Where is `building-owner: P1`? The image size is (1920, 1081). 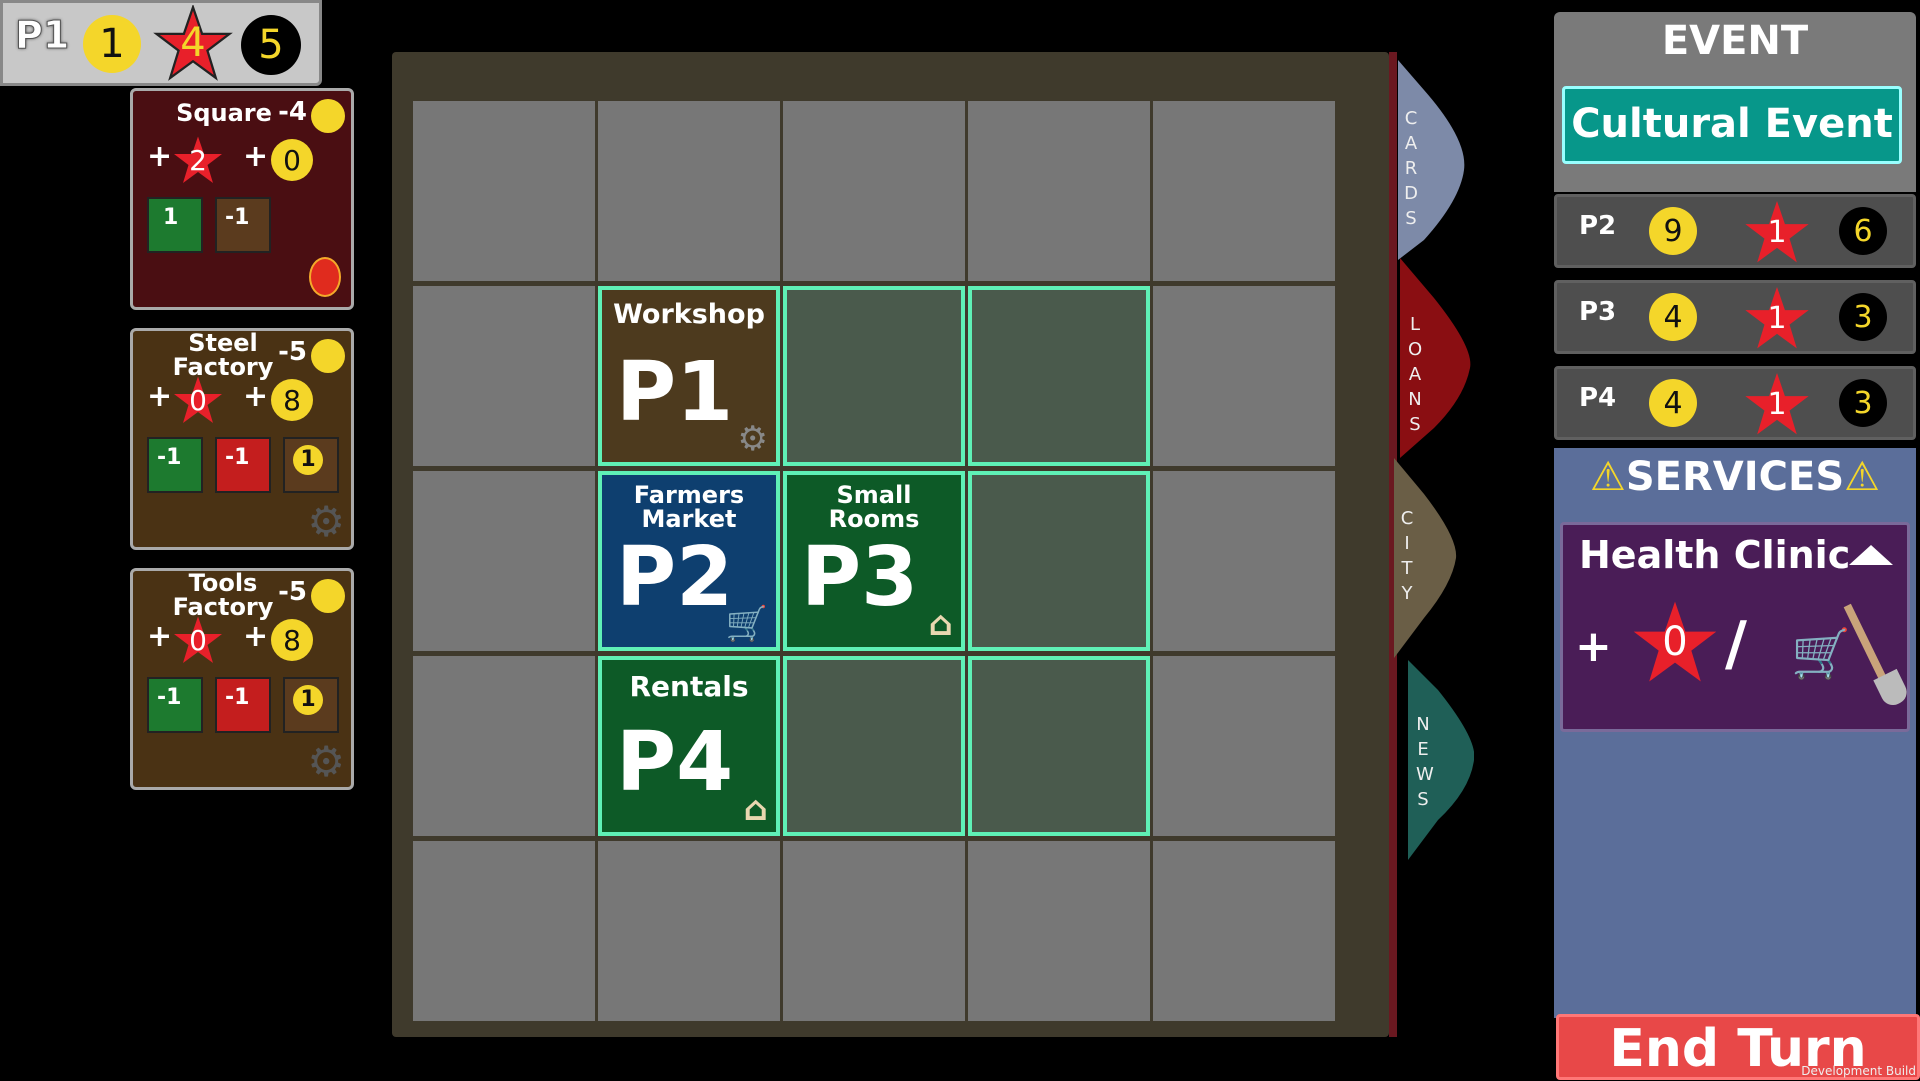
building-owner: P1 is located at coordinates (675, 392).